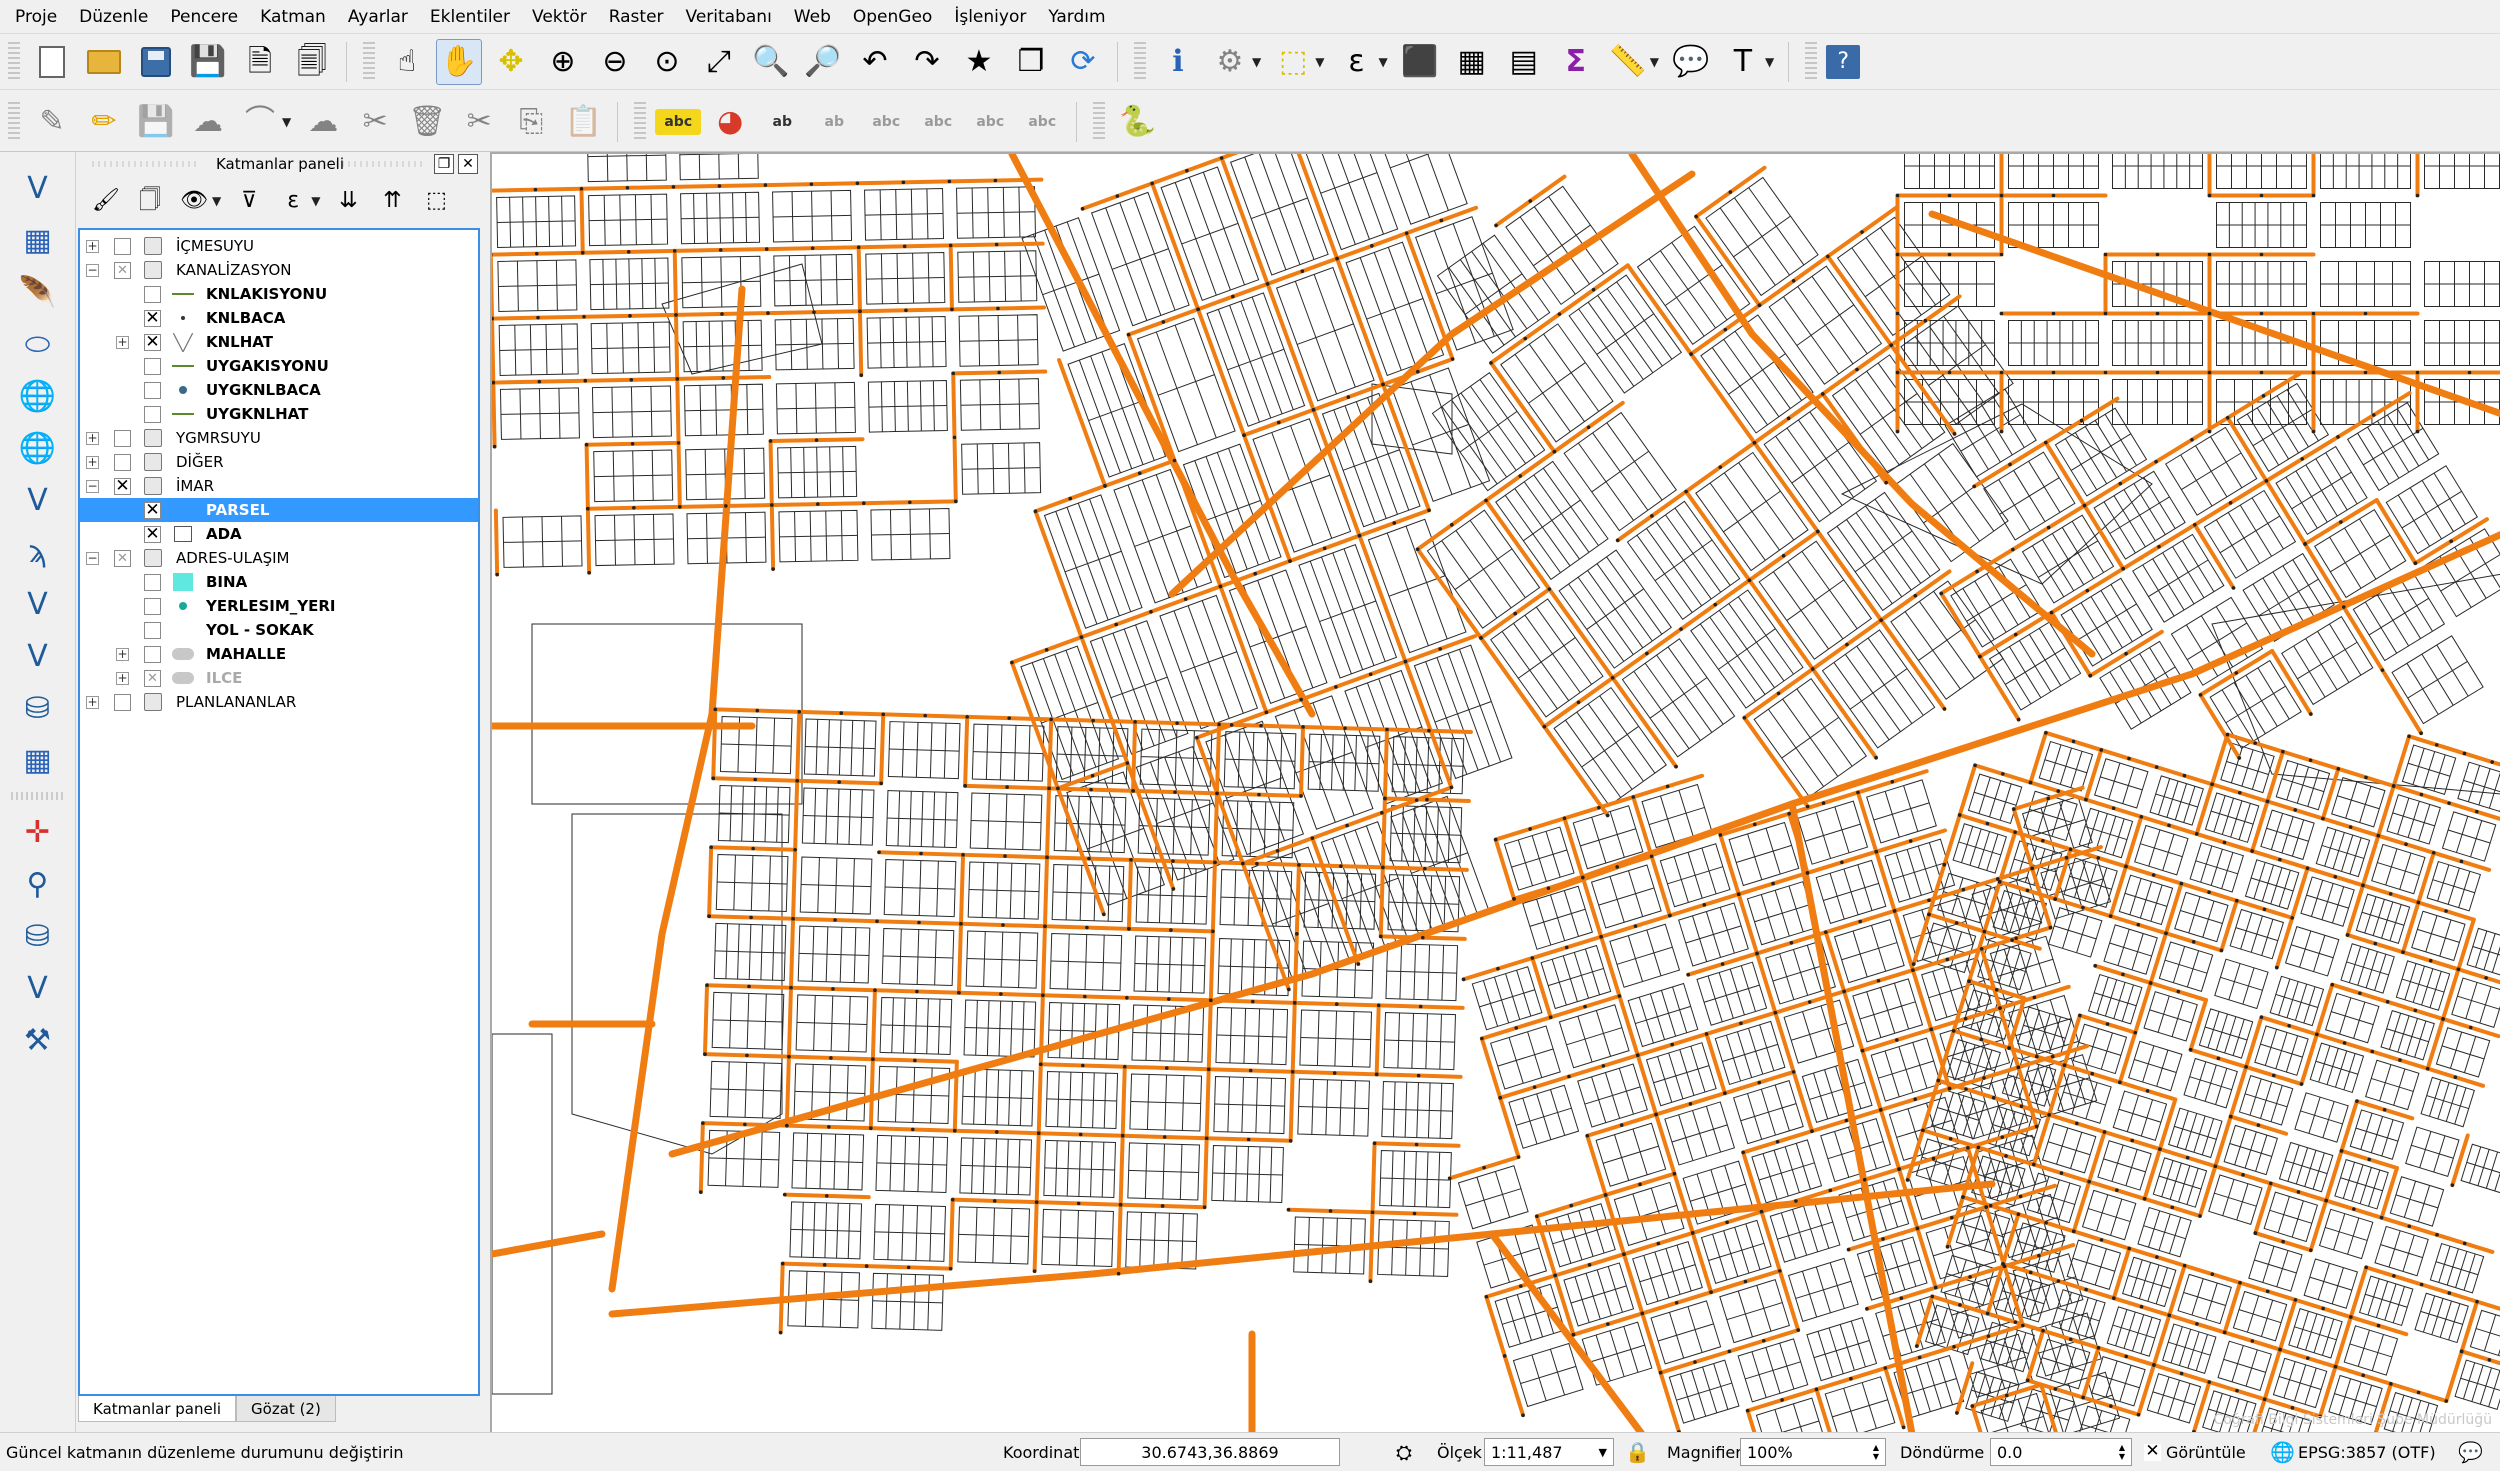 This screenshot has width=2500, height=1471. What do you see at coordinates (279, 606) in the screenshot?
I see `layer-row: YERLESIM_YERI` at bounding box center [279, 606].